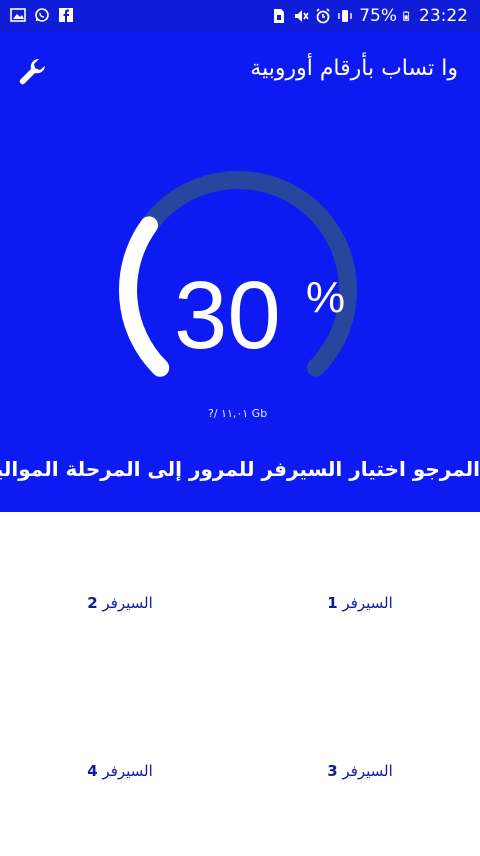 The image size is (480, 856). What do you see at coordinates (378, 16) in the screenshot?
I see `battery-percent: 75%` at bounding box center [378, 16].